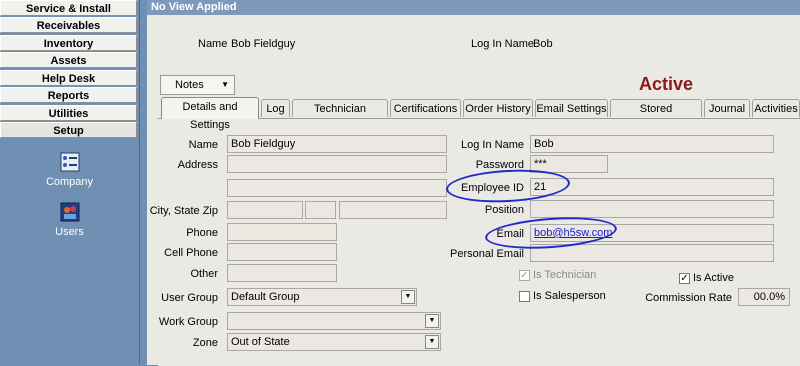 The width and height of the screenshot is (800, 366). I want to click on tab-log: Log, so click(275, 108).